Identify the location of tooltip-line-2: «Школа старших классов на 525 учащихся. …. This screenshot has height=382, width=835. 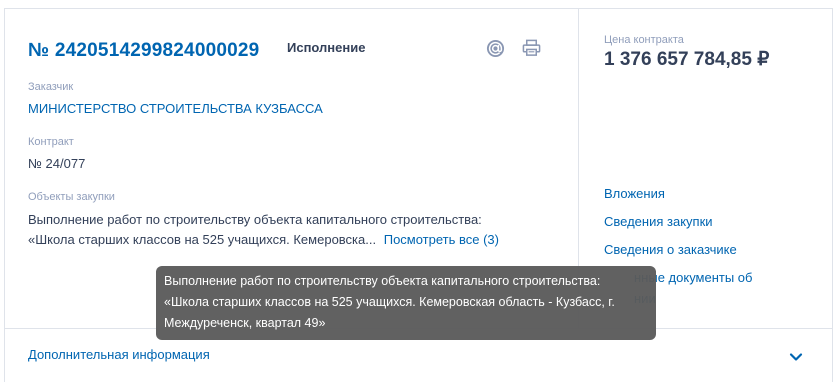
(389, 302).